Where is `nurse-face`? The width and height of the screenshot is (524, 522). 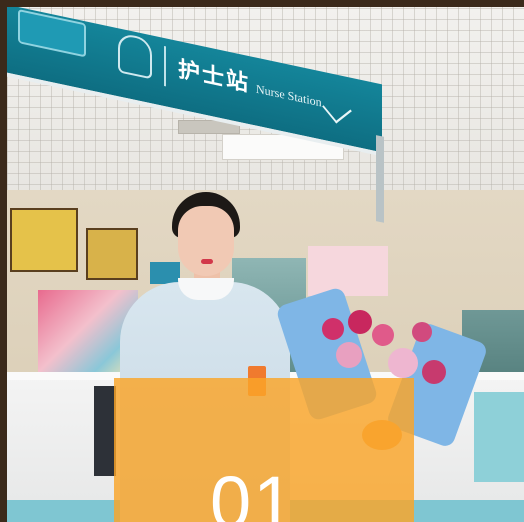 nurse-face is located at coordinates (206, 241).